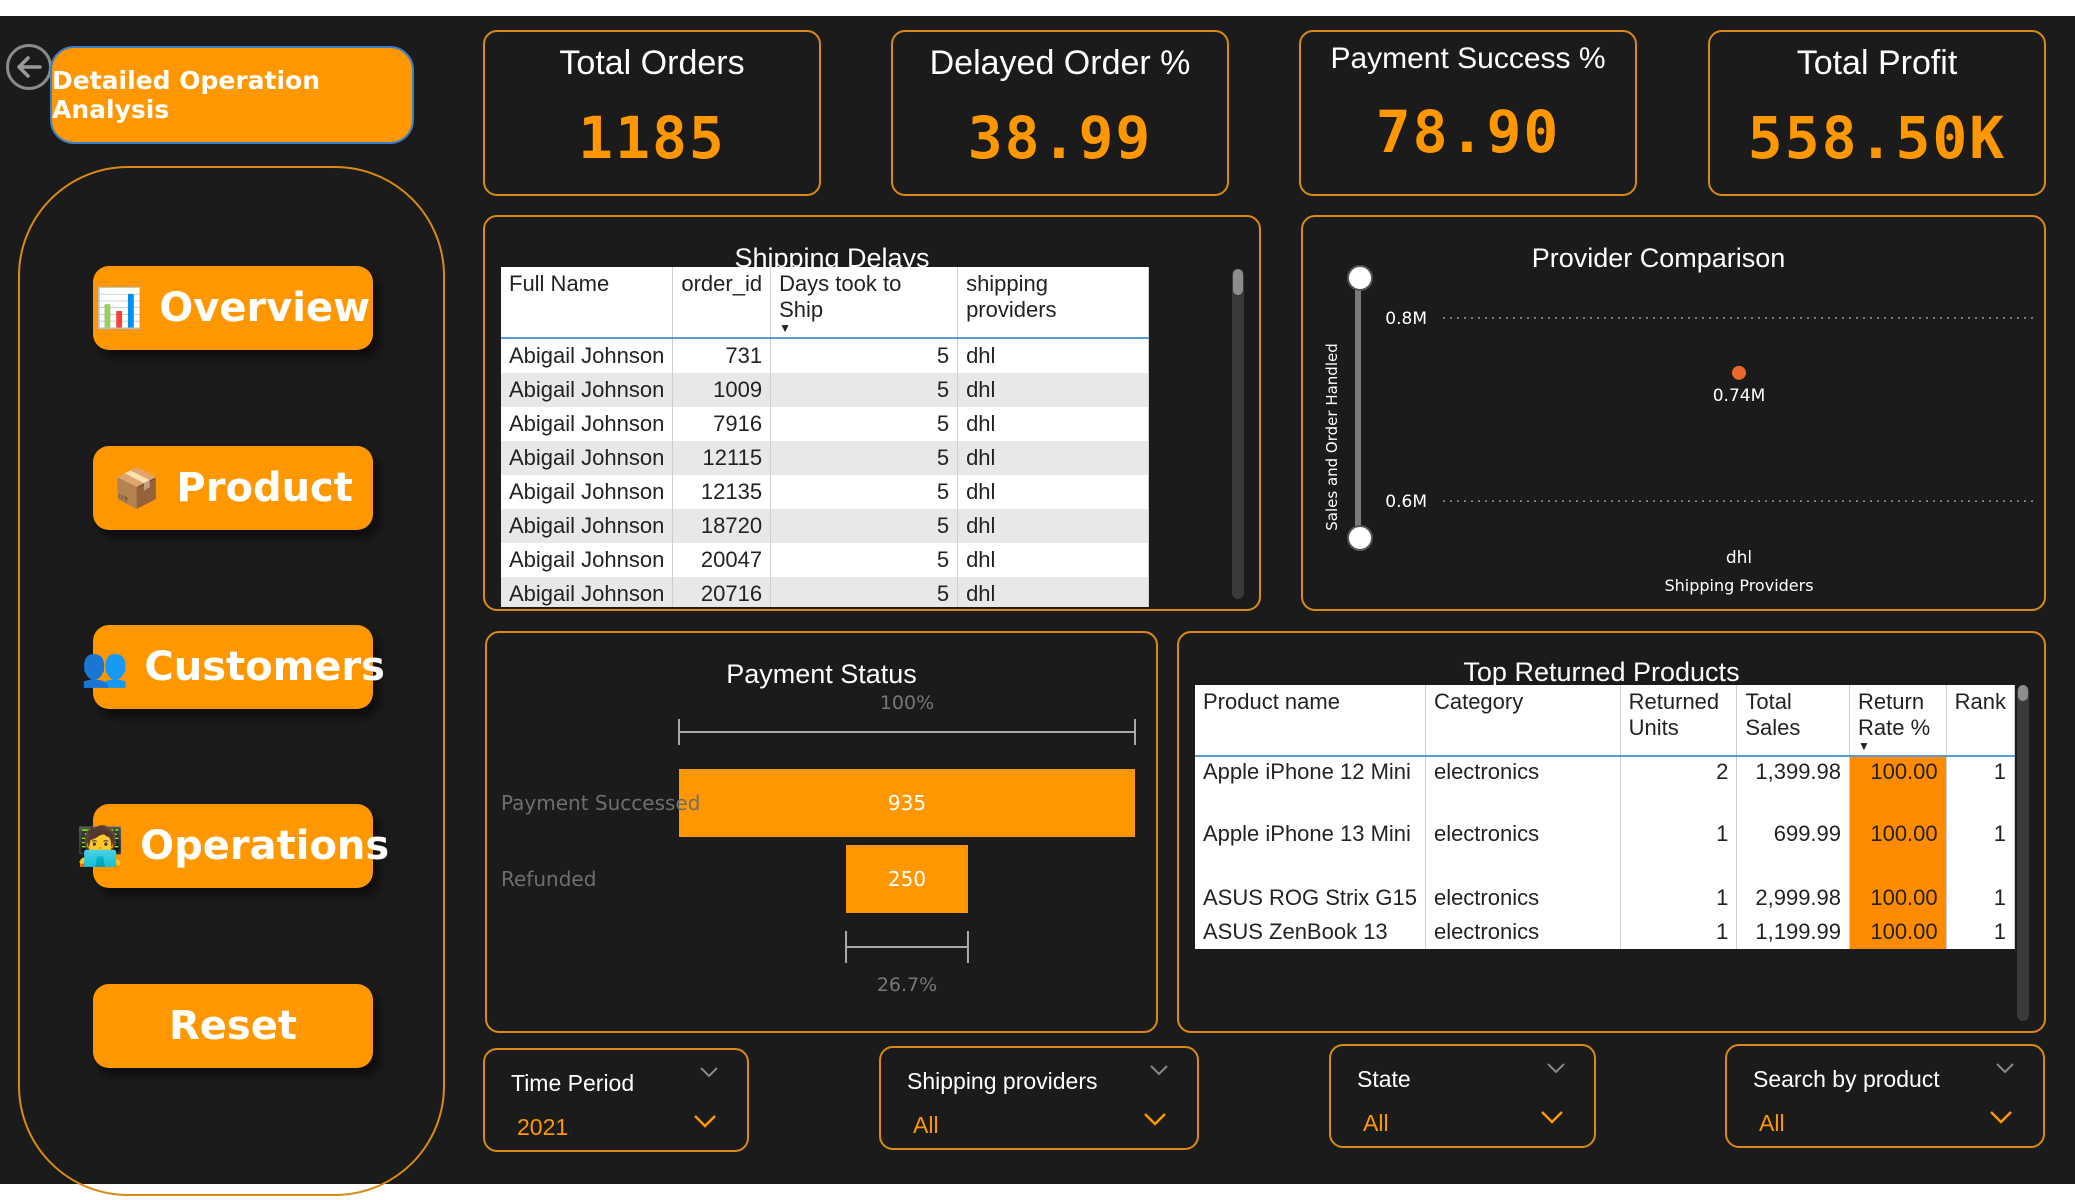 The height and width of the screenshot is (1200, 2075). What do you see at coordinates (1864, 746) in the screenshot?
I see `sort-desc-icon: ▼` at bounding box center [1864, 746].